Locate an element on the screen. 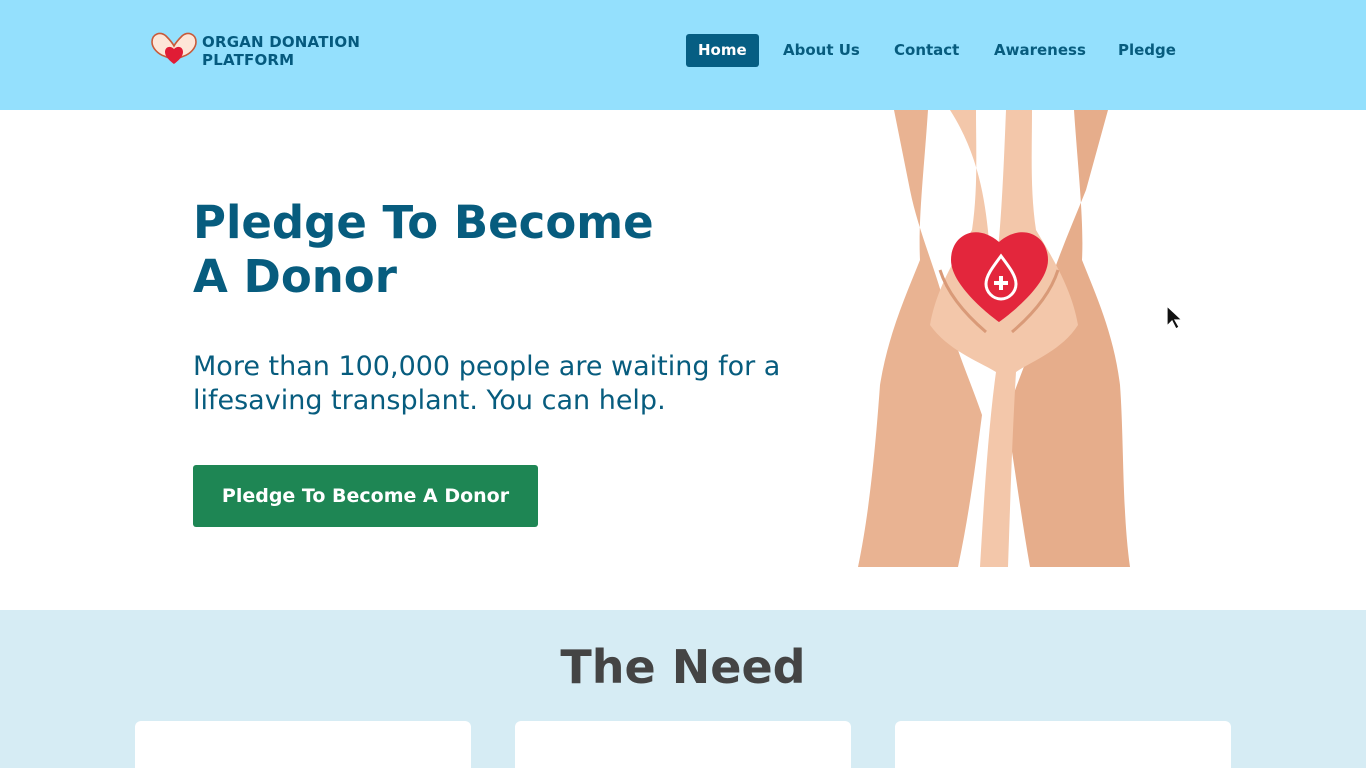 The image size is (1366, 768). hero-title-line2: A Donor is located at coordinates (295, 276).